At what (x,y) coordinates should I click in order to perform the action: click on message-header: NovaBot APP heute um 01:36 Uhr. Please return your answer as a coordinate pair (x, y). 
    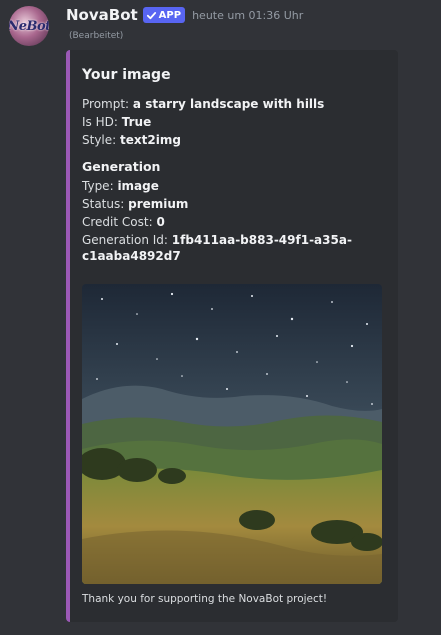
    Looking at the image, I should click on (184, 15).